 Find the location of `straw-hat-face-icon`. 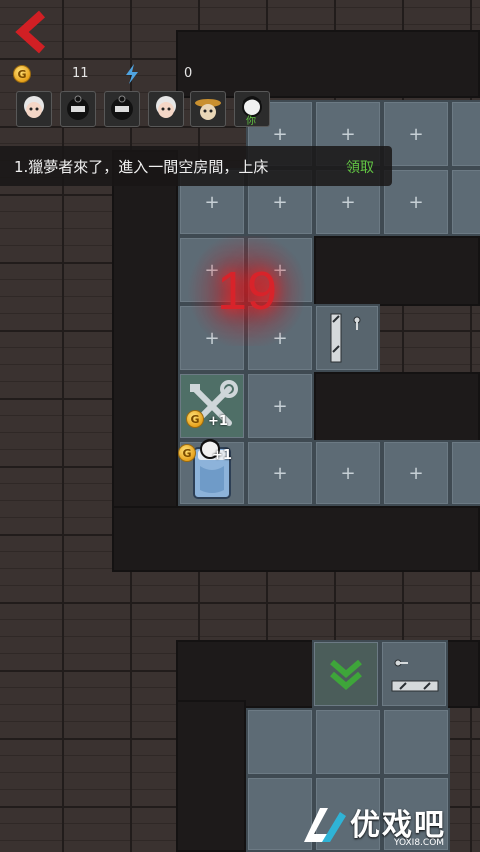

straw-hat-face-icon is located at coordinates (208, 109).